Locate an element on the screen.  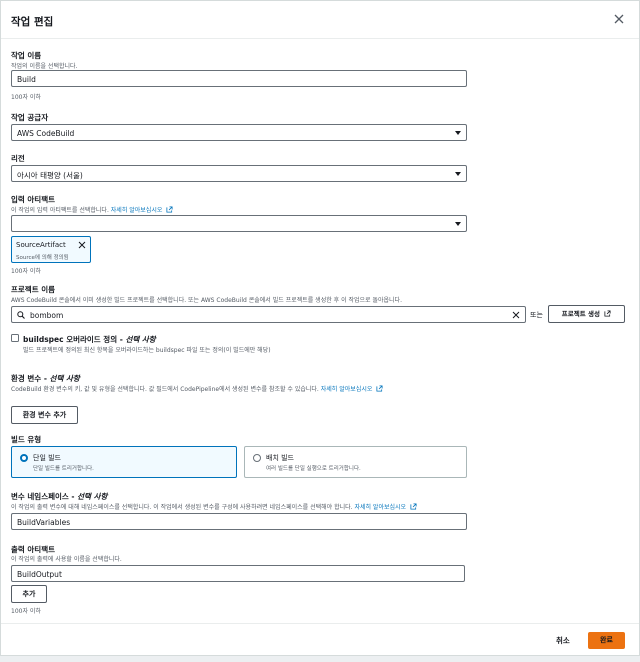
env-vars-label: 환경 변수 - 선택 사항 is located at coordinates (45, 378).